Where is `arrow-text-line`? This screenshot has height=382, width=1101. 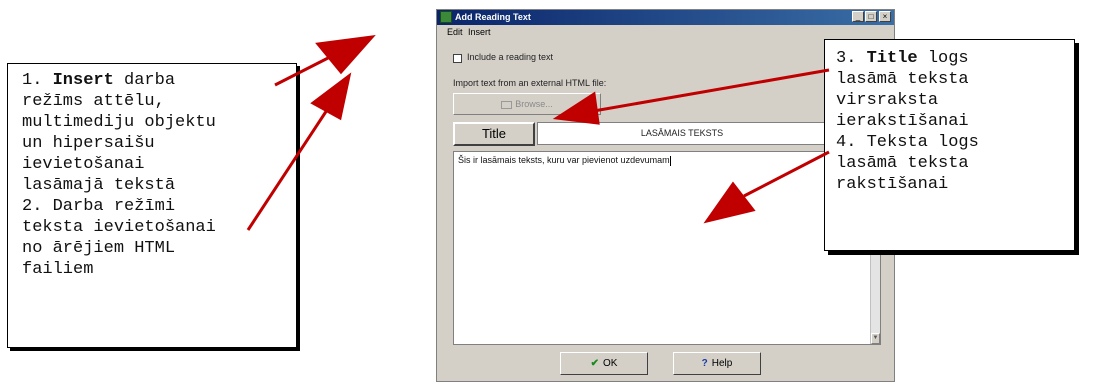
arrow-text-line is located at coordinates (786, 174).